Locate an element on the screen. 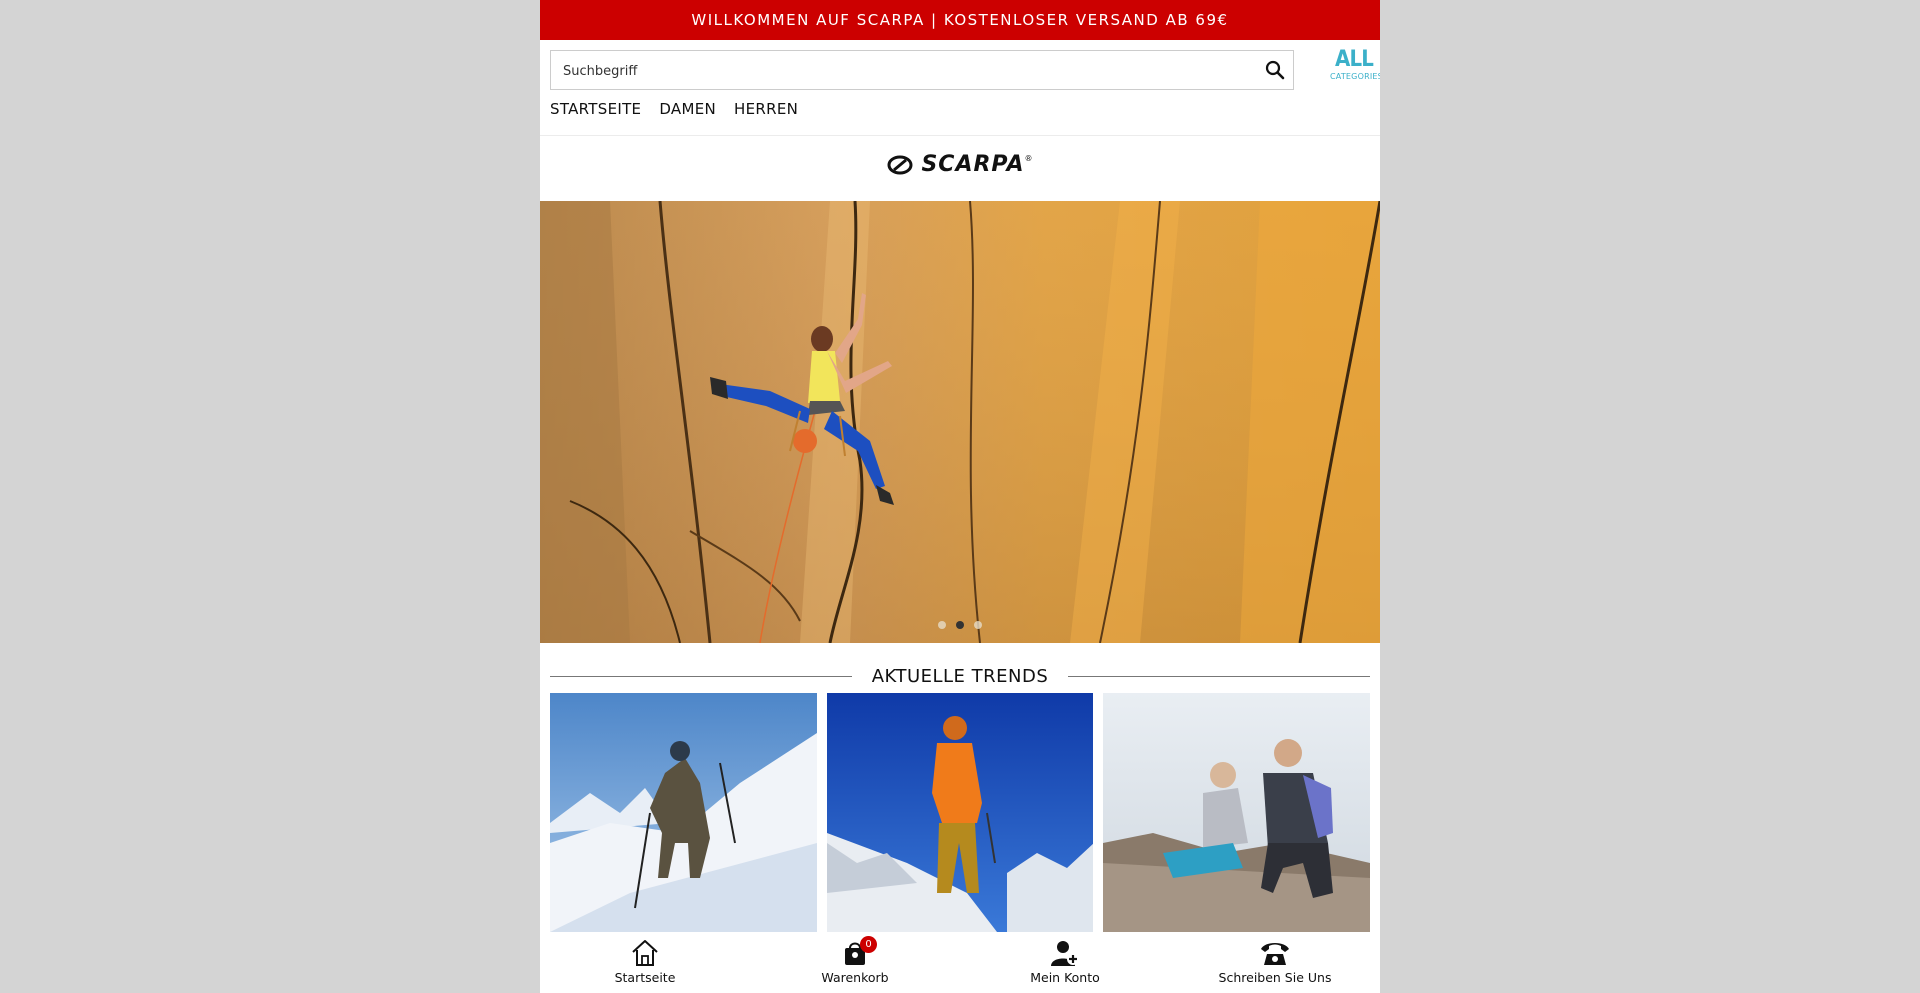  brand-registered: ® is located at coordinates (1028, 158).